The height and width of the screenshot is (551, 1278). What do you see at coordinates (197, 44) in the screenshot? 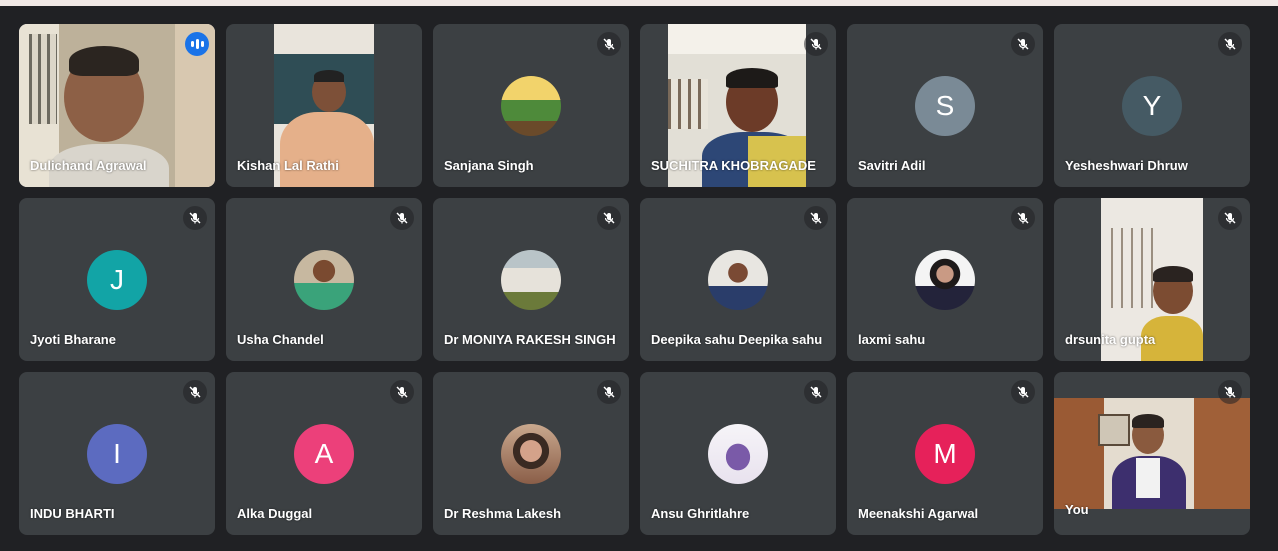
I see `audio-level-icon` at bounding box center [197, 44].